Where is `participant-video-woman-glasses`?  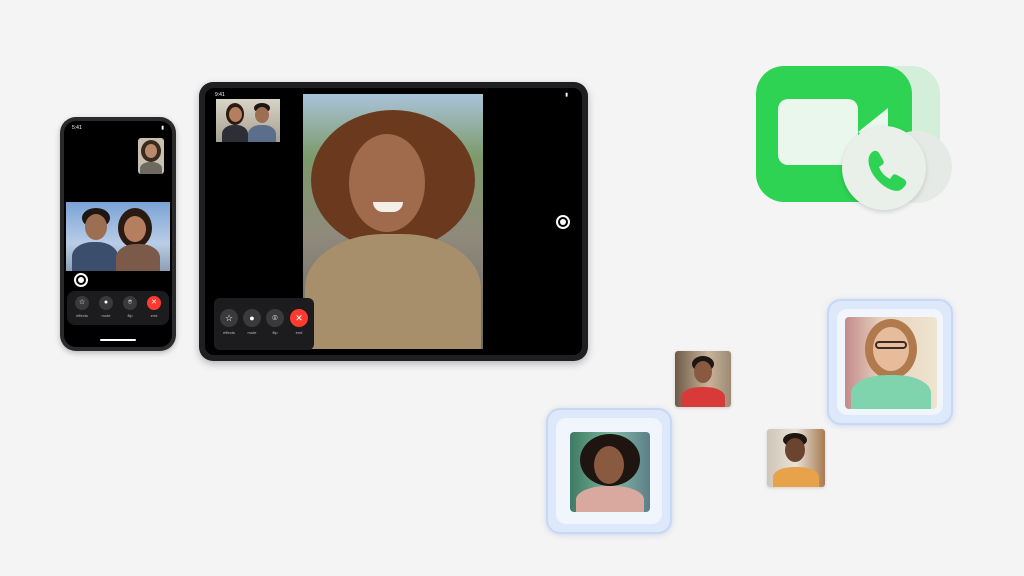
participant-video-woman-glasses is located at coordinates (891, 363).